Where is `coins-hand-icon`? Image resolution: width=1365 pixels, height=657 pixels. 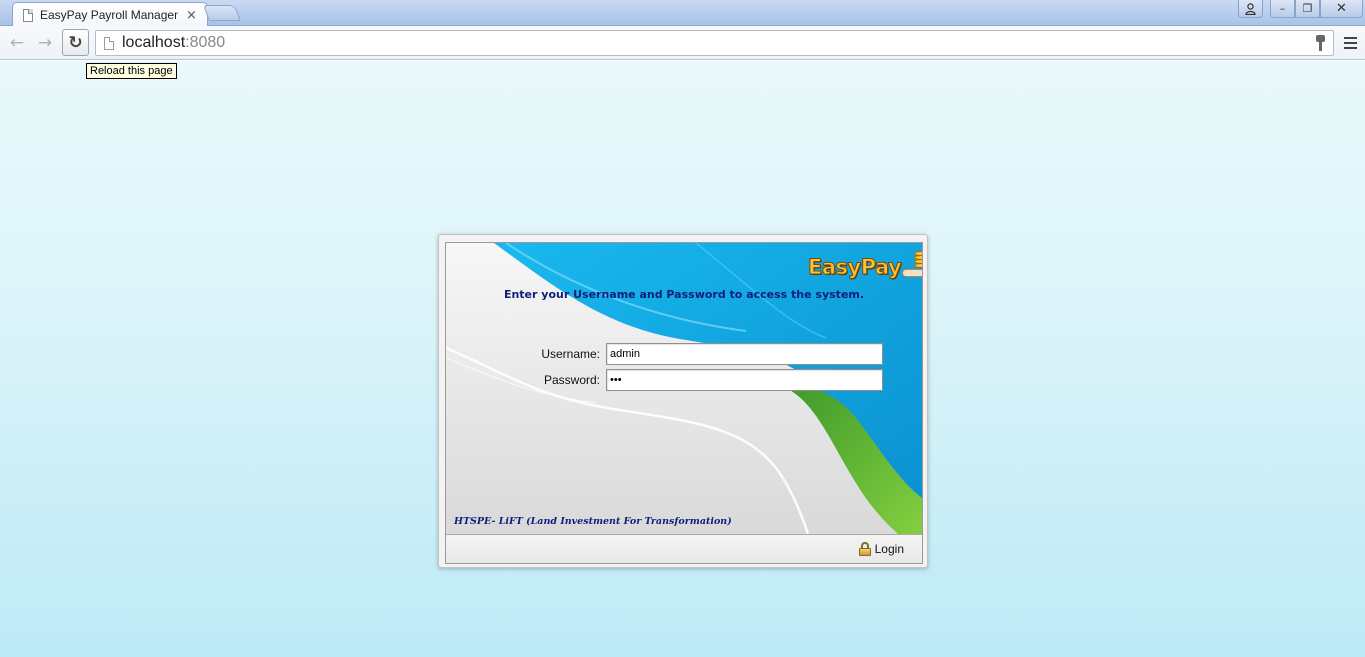 coins-hand-icon is located at coordinates (912, 264).